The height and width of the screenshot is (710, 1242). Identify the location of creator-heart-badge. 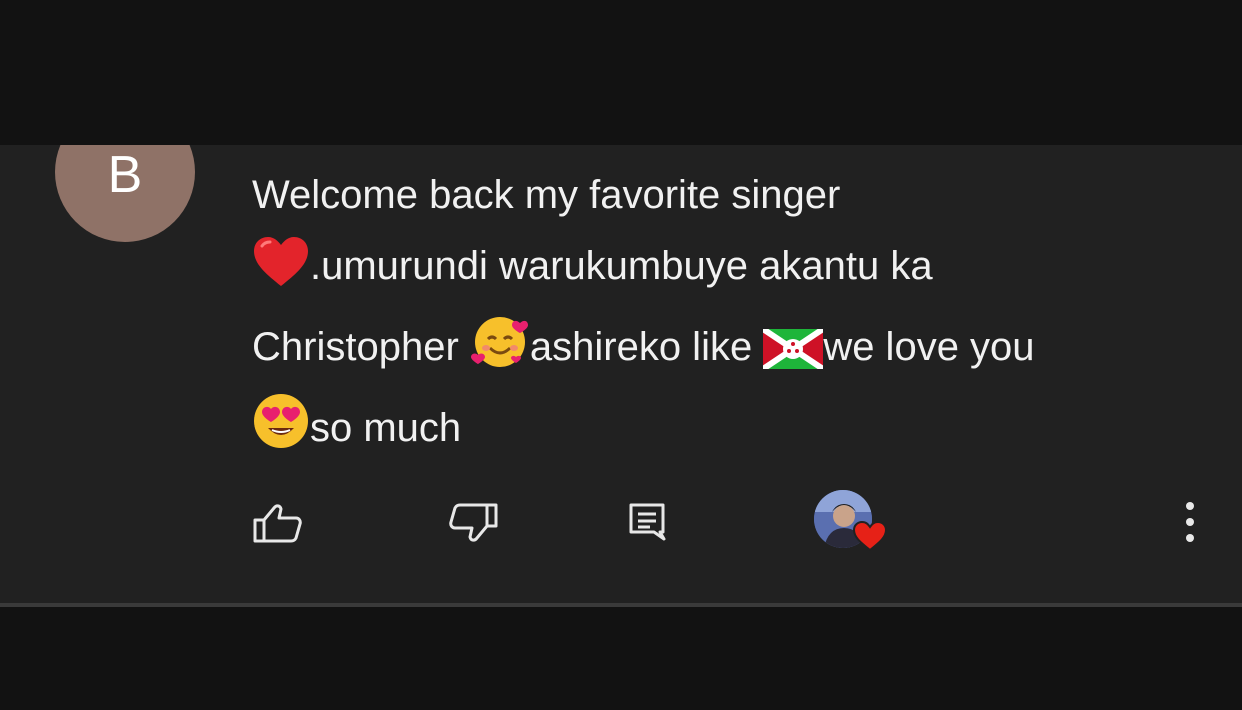
(850, 522).